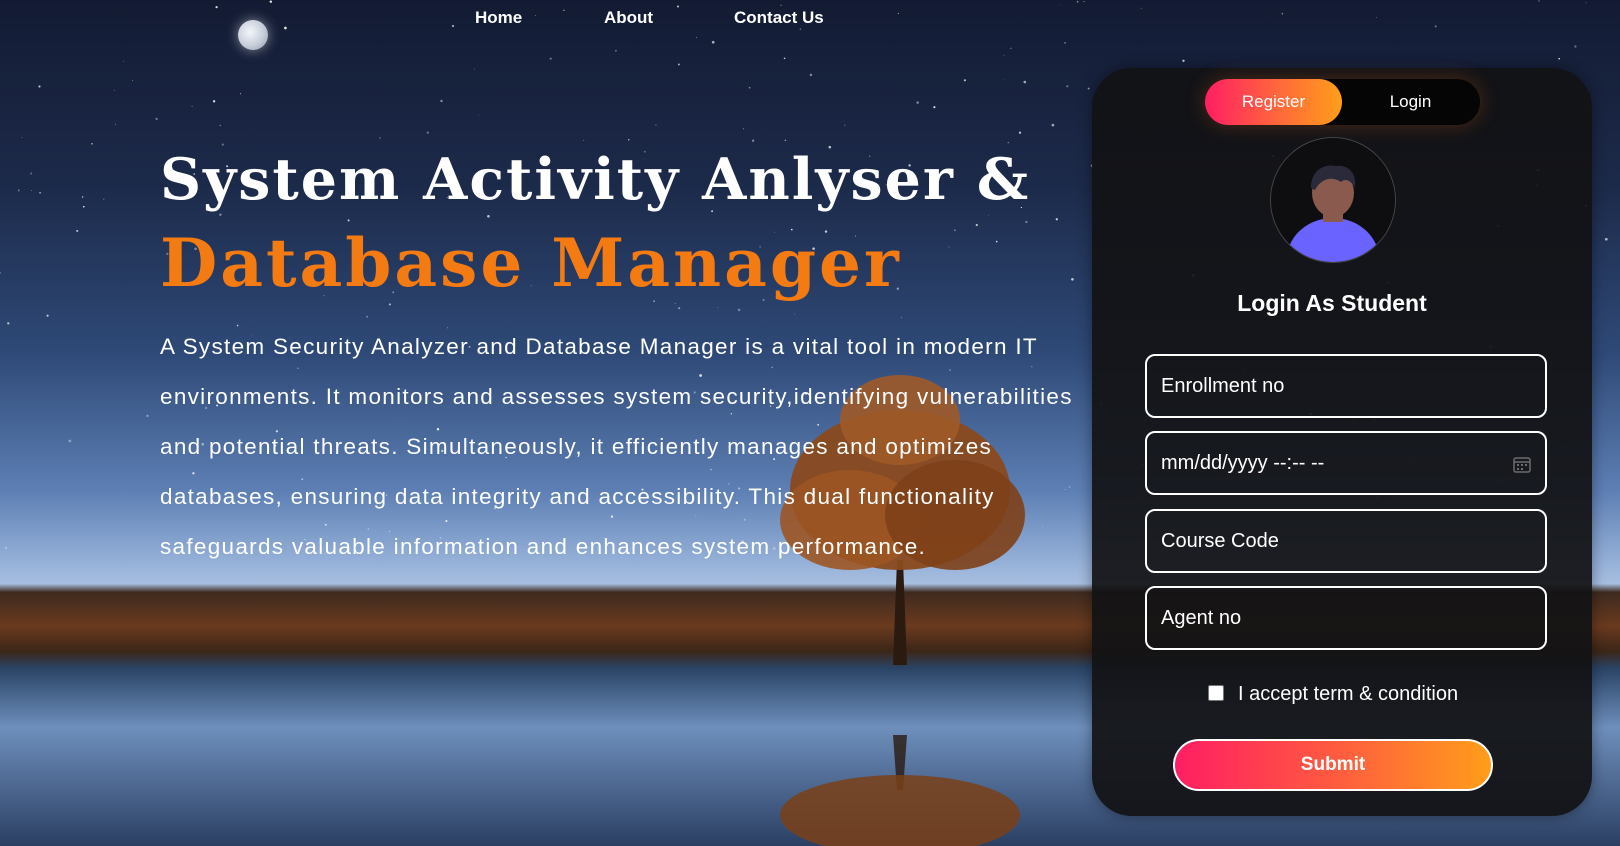 This screenshot has height=846, width=1620. Describe the element at coordinates (595, 179) in the screenshot. I see `hero-title-line1: System Activity Anlyser &` at that location.